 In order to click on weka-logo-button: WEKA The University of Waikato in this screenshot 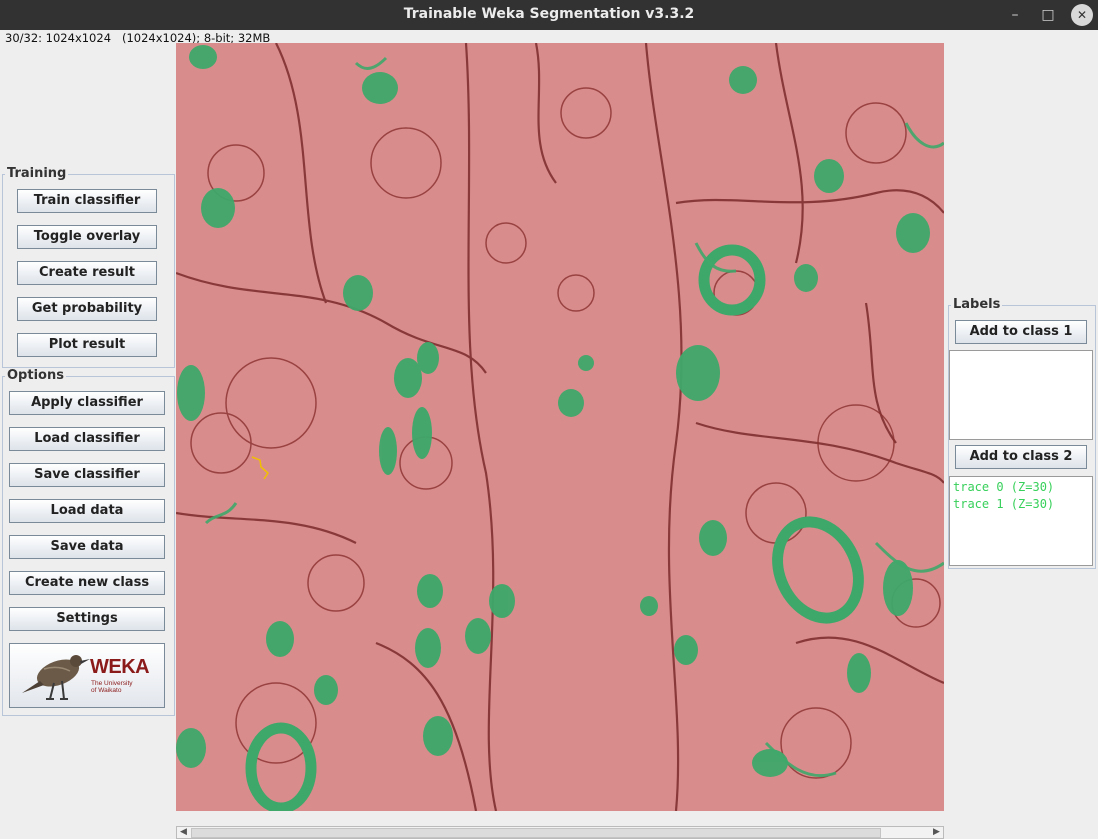, I will do `click(87, 675)`.